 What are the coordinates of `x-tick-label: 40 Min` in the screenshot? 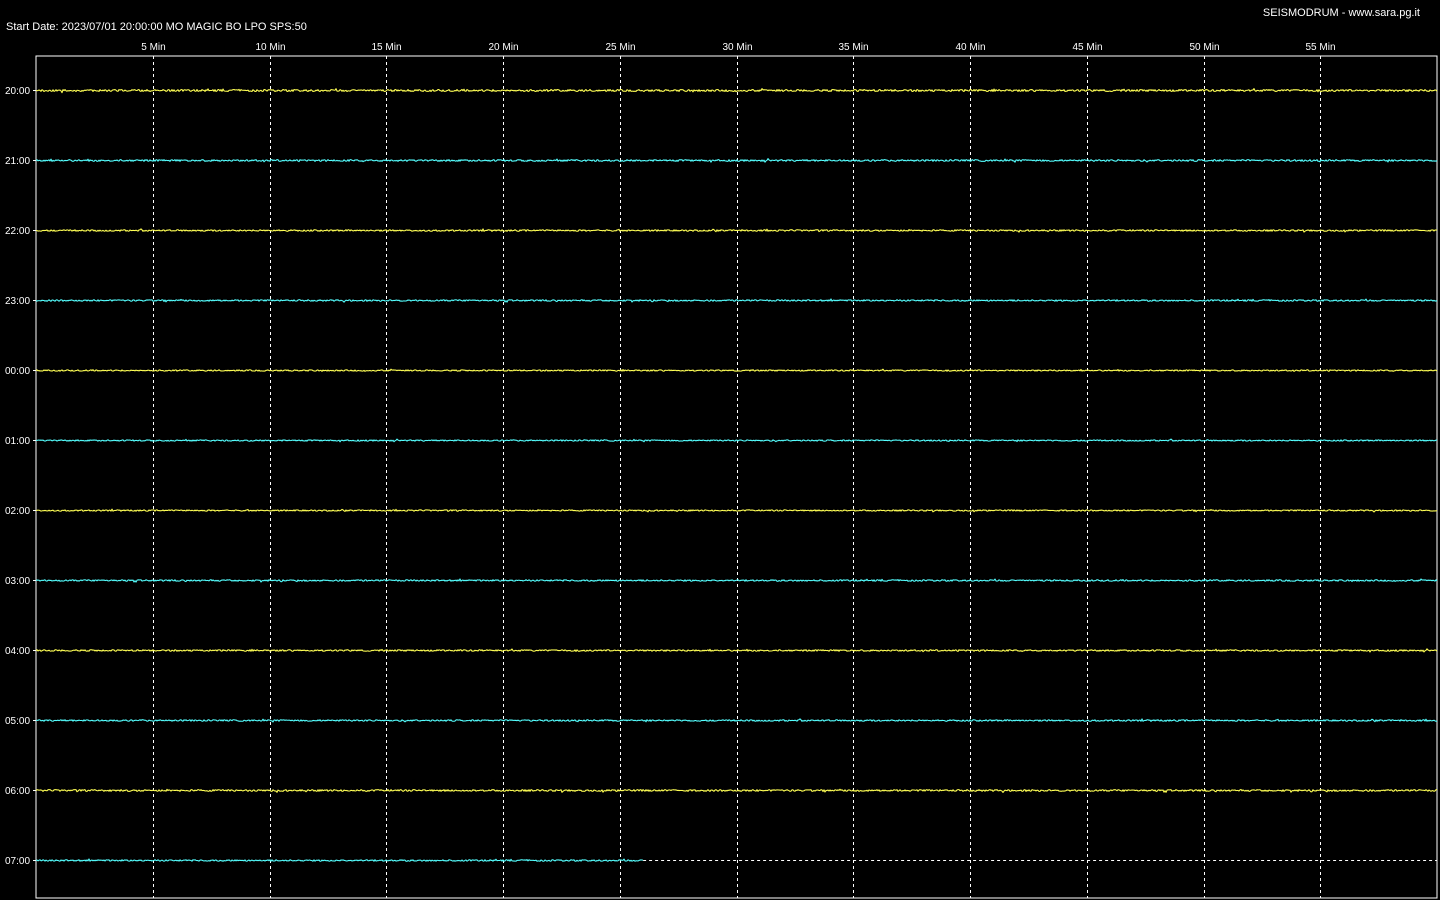 It's located at (970, 47).